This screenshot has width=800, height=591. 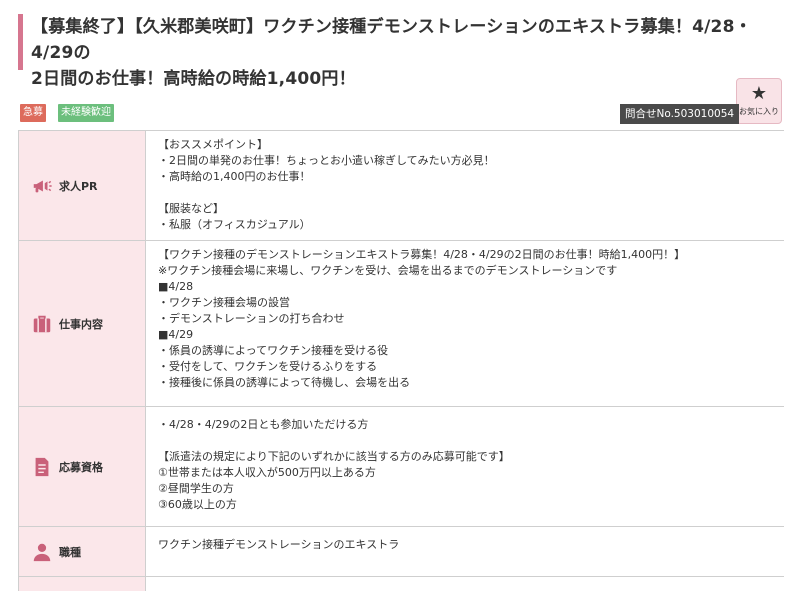 What do you see at coordinates (193, 79) in the screenshot?
I see `job-title-line-2: 2日間のお仕事！高時給の時給1,400円！` at bounding box center [193, 79].